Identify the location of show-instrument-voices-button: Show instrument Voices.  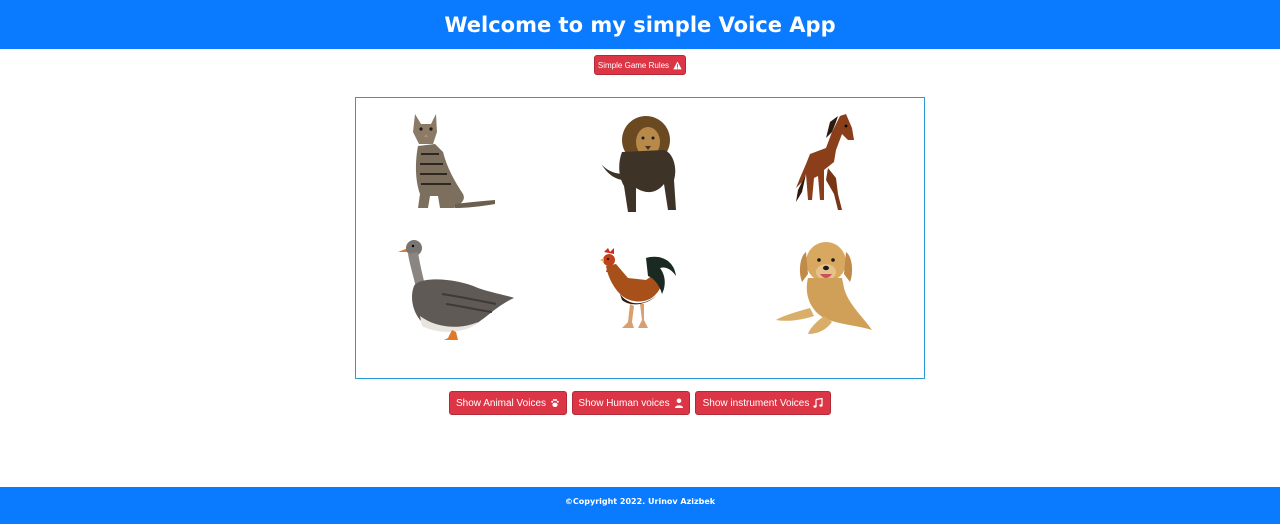
(763, 403).